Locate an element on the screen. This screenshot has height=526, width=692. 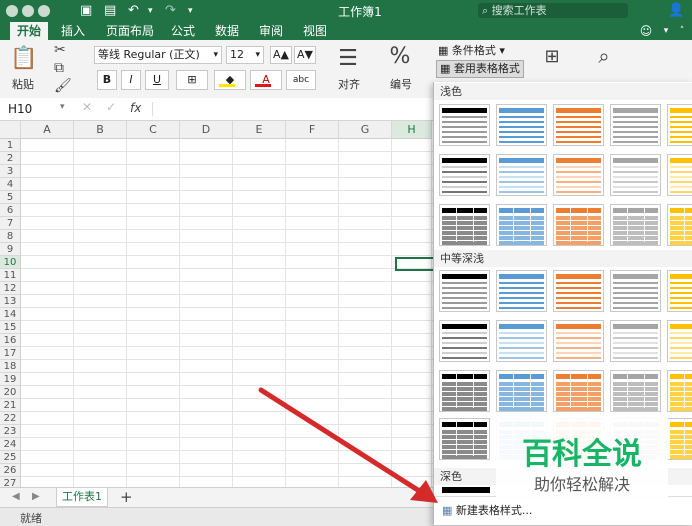
format-painter-icon: 🖌 is located at coordinates (63, 86).